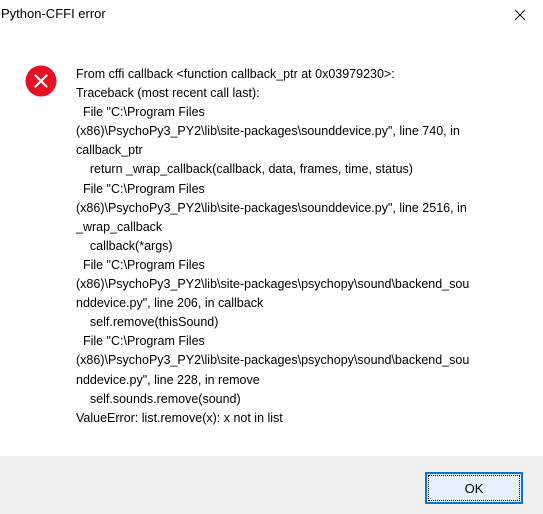 The width and height of the screenshot is (543, 514). I want to click on message-line: nddevice.py", line 228, in remove, so click(168, 379).